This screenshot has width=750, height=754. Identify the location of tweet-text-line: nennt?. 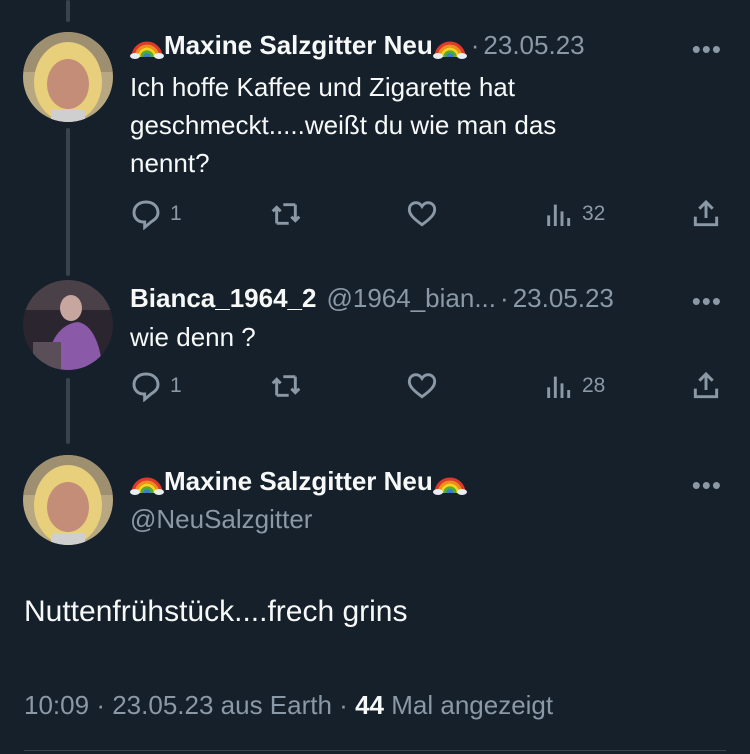
(170, 163).